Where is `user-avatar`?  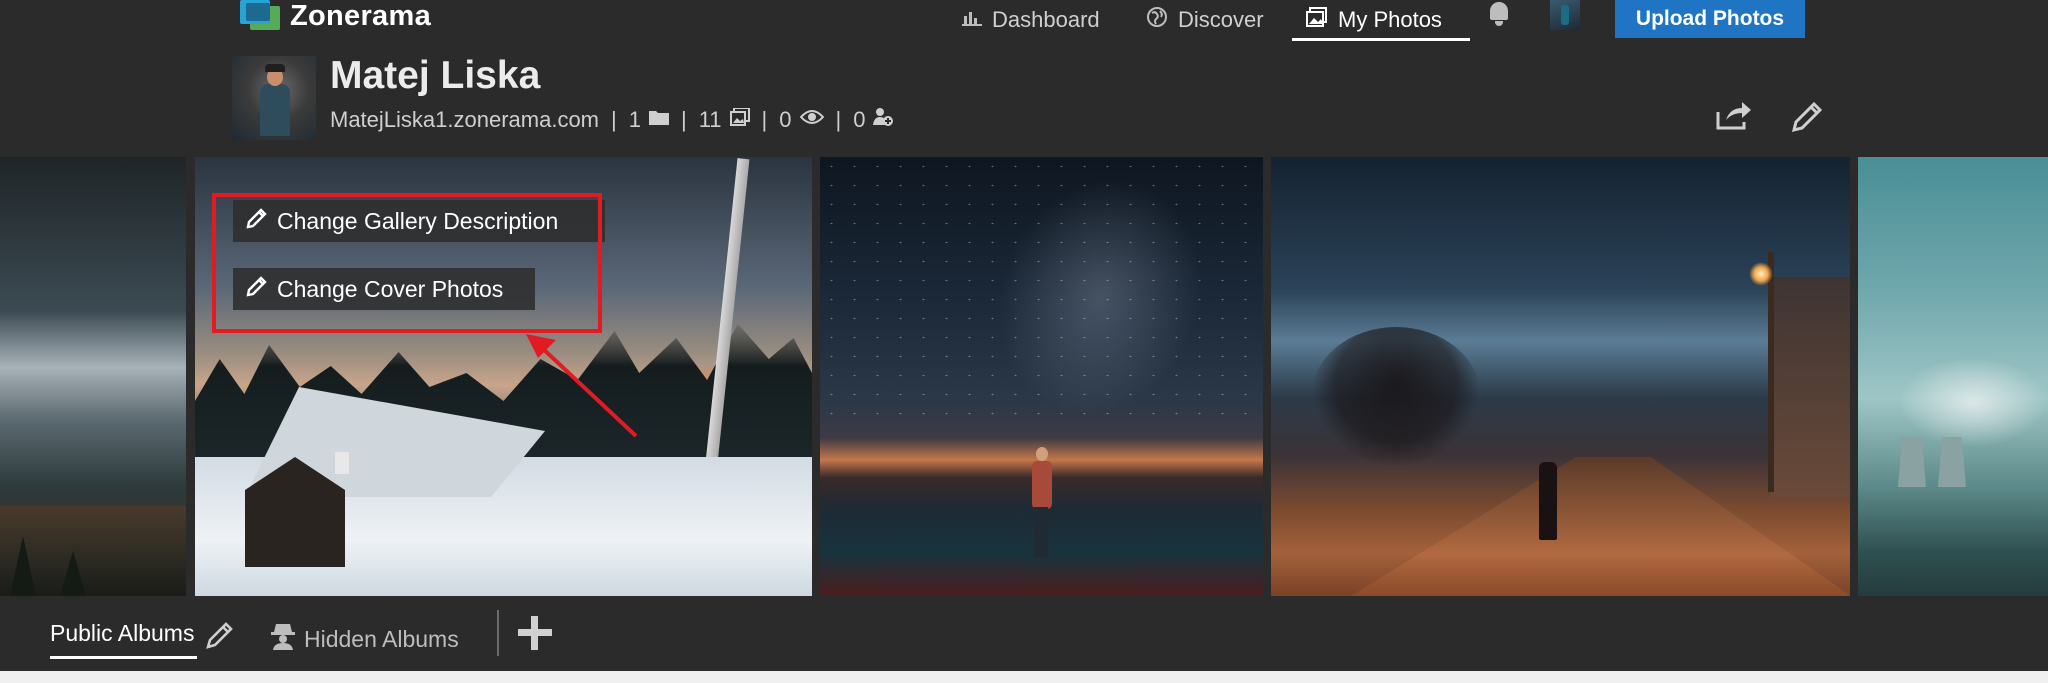 user-avatar is located at coordinates (1565, 15).